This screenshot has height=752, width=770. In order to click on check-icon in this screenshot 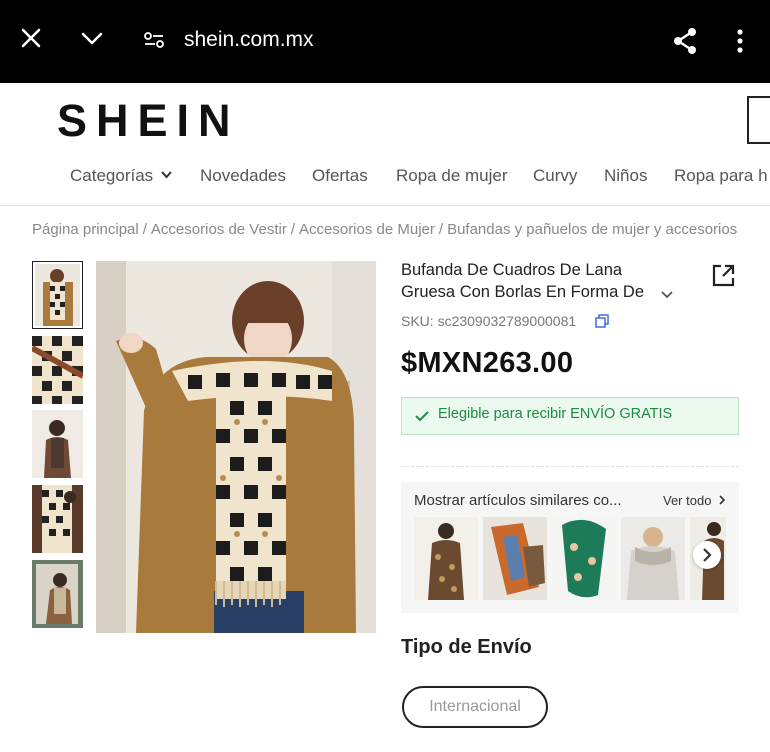, I will do `click(422, 416)`.